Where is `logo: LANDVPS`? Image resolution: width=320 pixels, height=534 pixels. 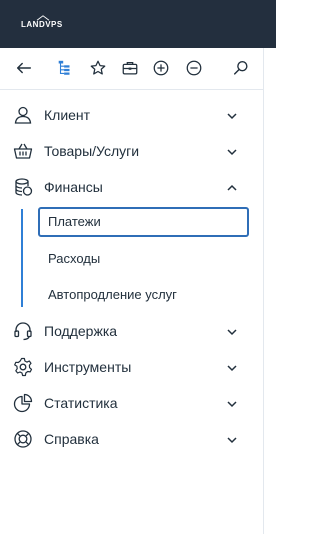 logo: LANDVPS is located at coordinates (43, 25).